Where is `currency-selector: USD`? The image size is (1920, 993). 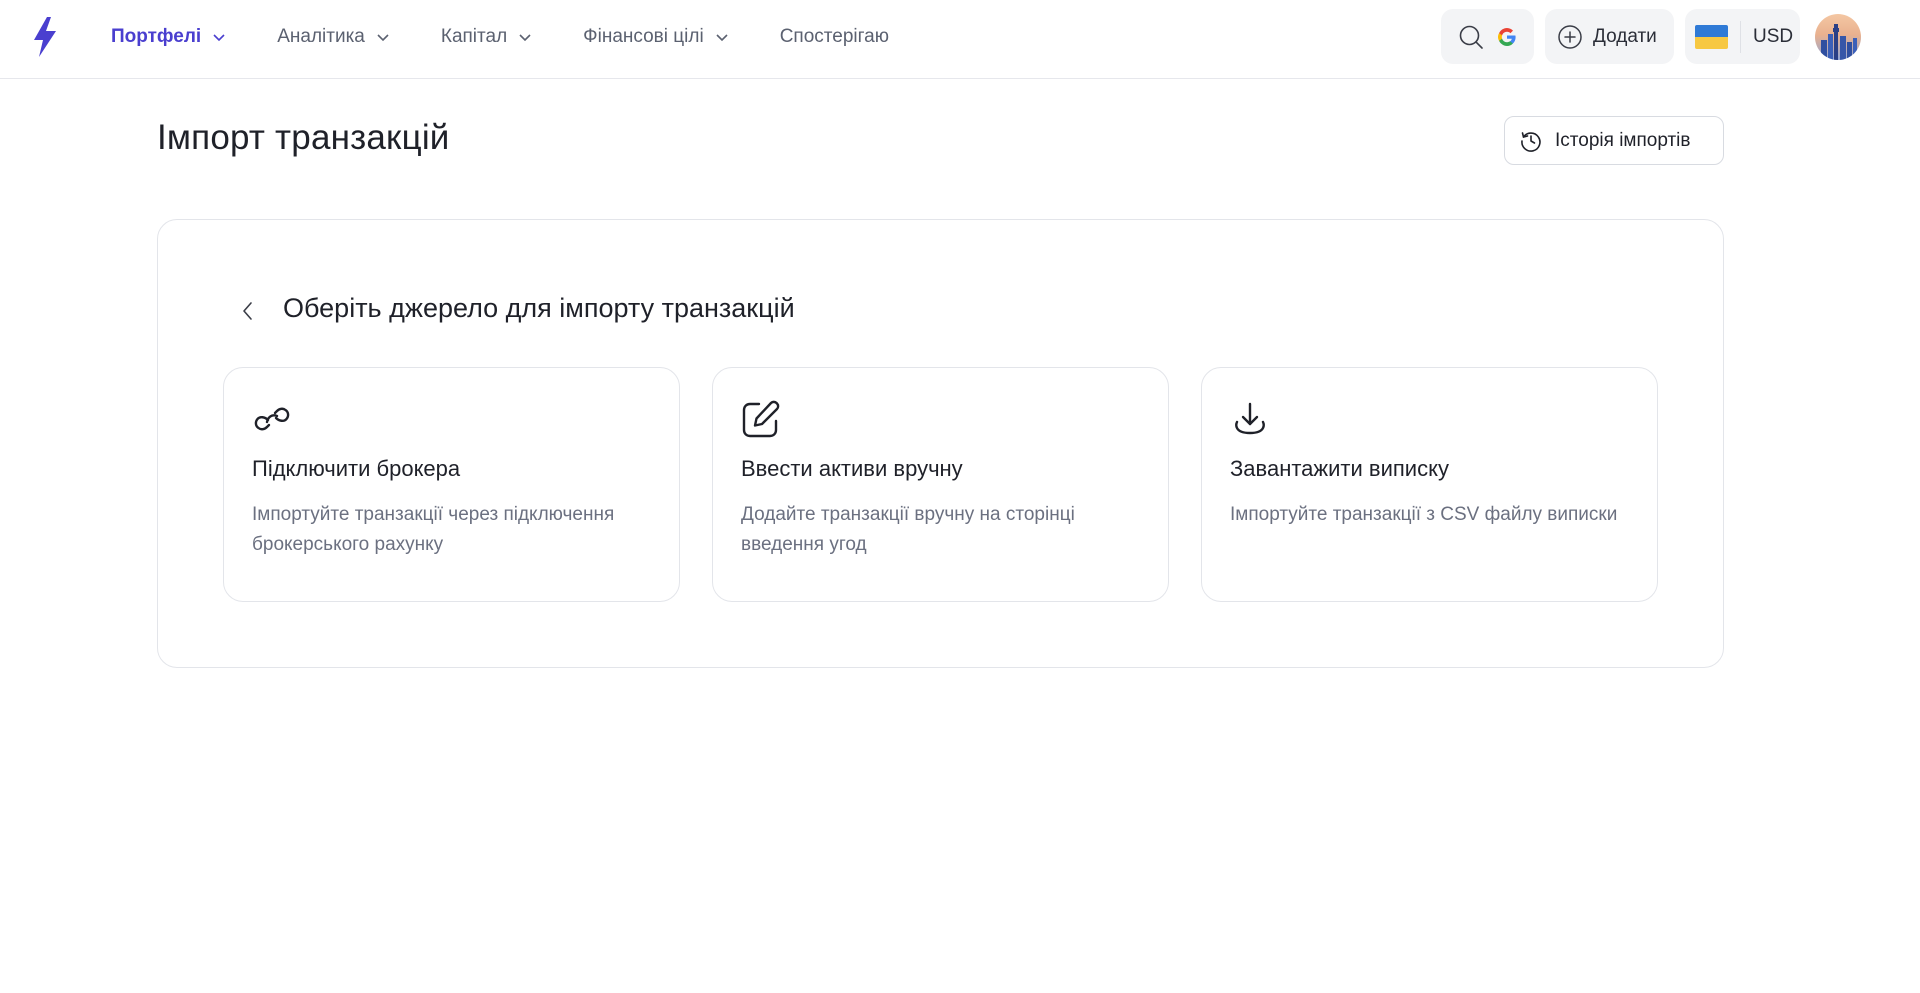
currency-selector: USD is located at coordinates (1742, 36).